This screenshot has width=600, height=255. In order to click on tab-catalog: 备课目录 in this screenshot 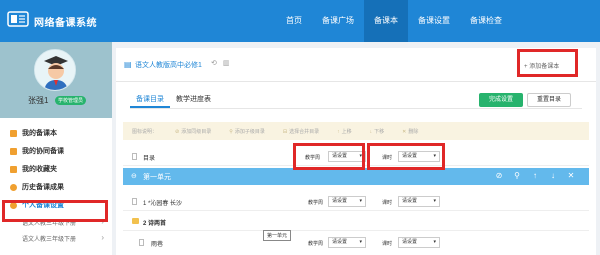, I will do `click(150, 101)`.